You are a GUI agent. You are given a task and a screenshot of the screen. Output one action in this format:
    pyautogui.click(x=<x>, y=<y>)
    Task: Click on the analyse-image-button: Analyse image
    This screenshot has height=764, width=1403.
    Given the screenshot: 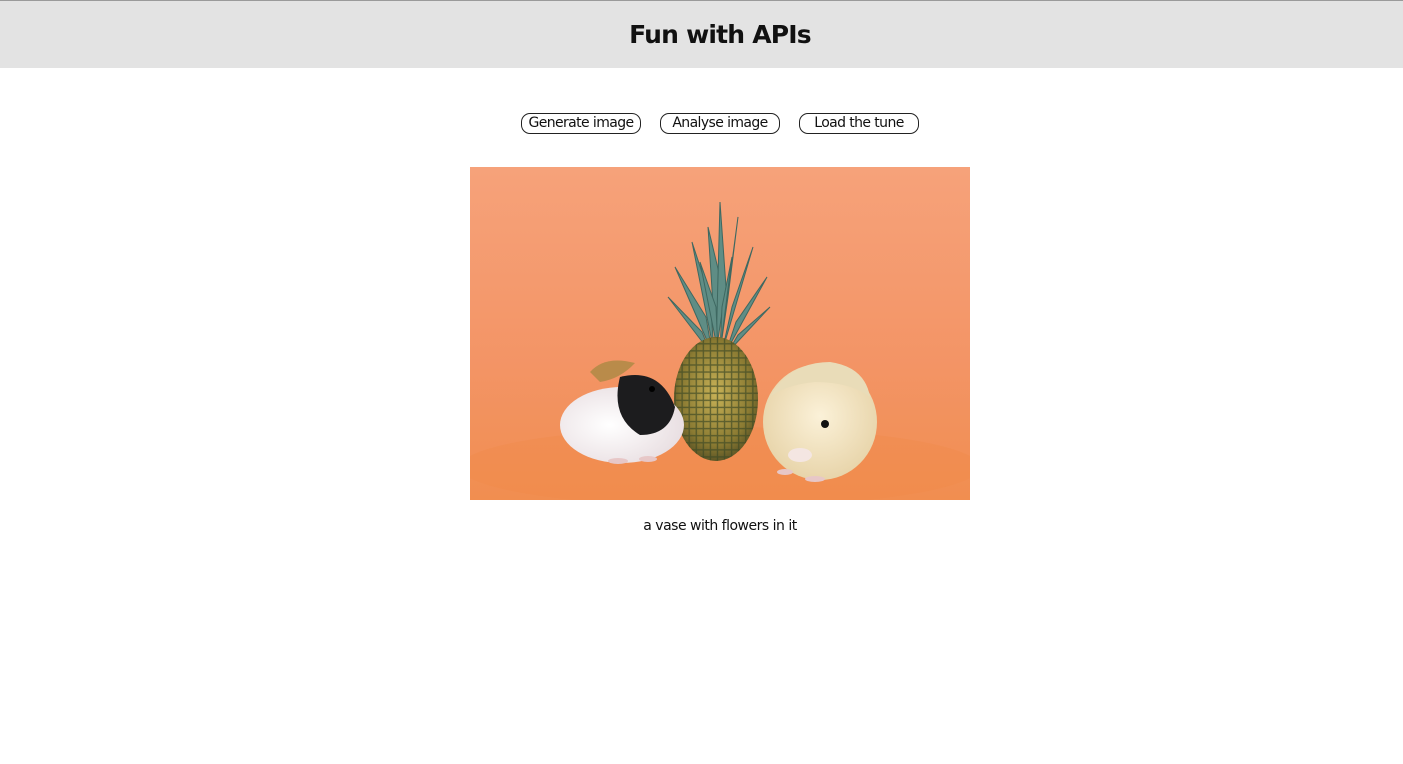 What is the action you would take?
    pyautogui.click(x=720, y=123)
    